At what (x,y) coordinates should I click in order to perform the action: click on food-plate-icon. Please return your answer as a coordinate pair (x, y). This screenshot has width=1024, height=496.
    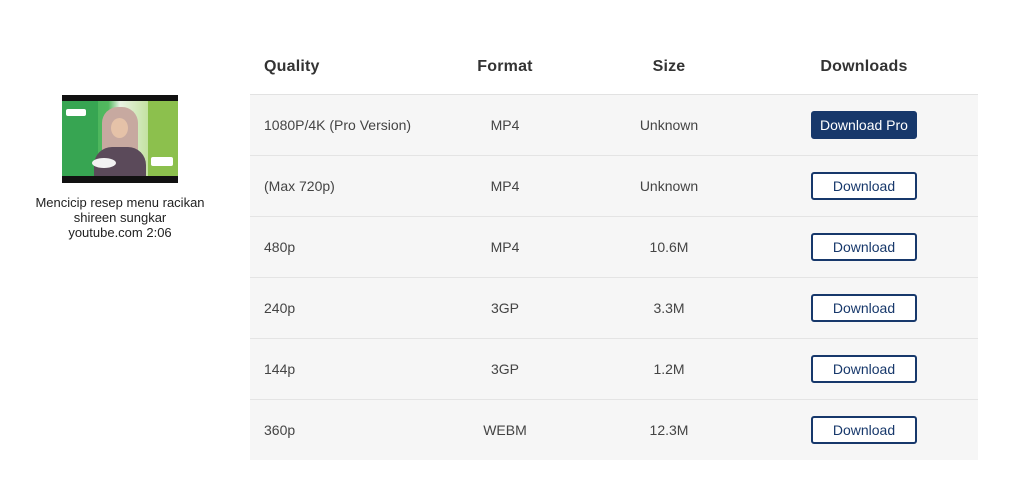
    Looking at the image, I should click on (104, 163).